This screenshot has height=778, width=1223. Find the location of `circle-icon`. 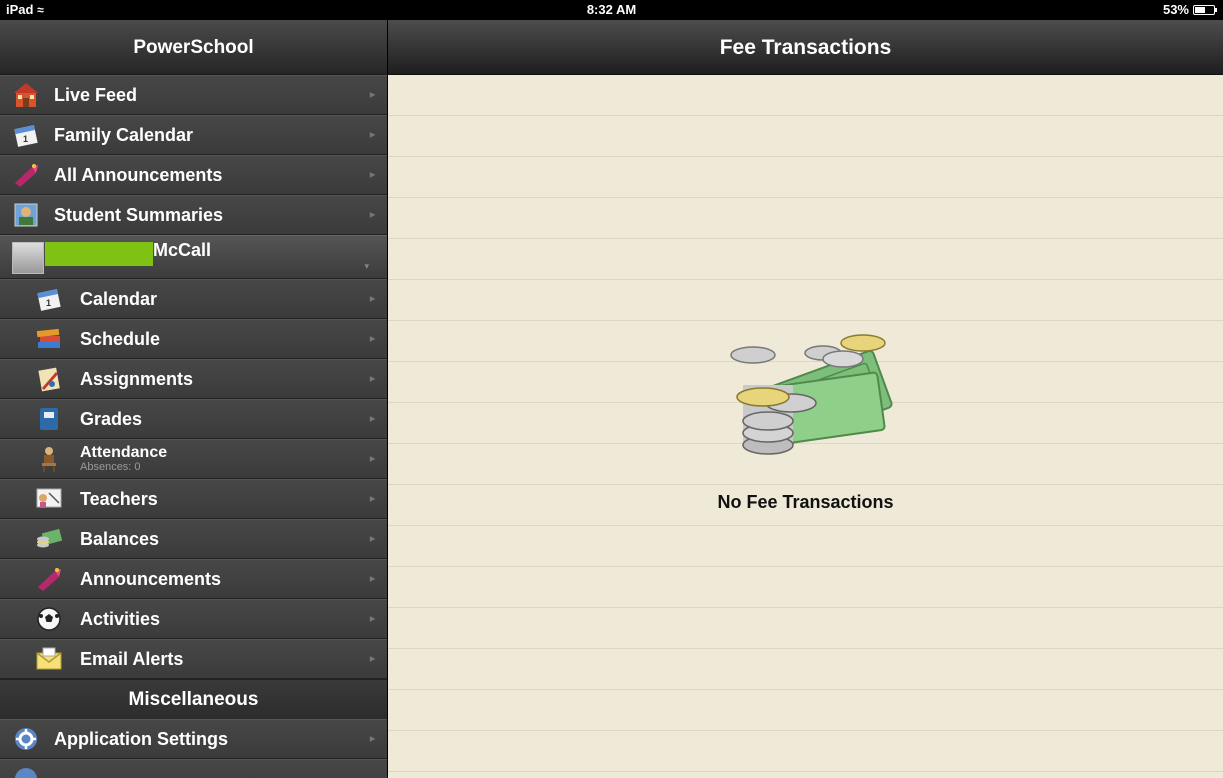

circle-icon is located at coordinates (26, 771).